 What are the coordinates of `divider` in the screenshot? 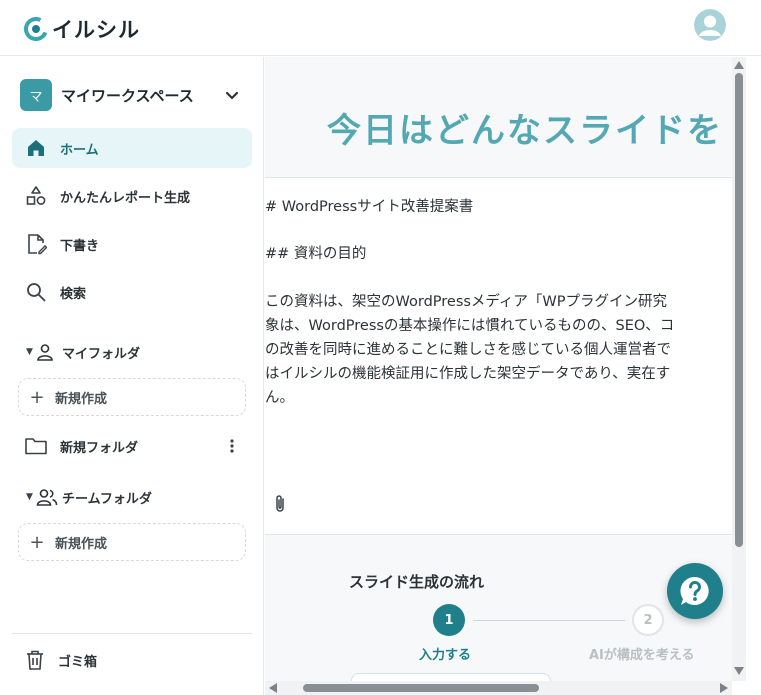 It's located at (132, 633).